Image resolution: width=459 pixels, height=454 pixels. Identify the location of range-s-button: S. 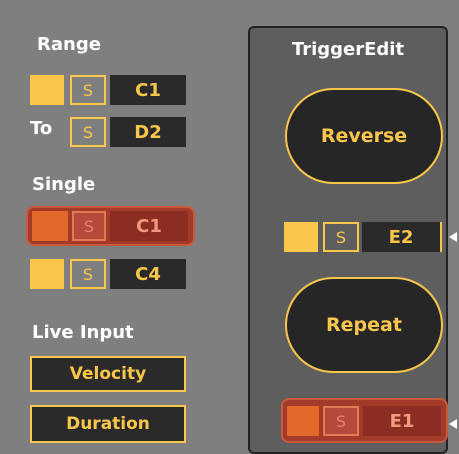
(88, 90).